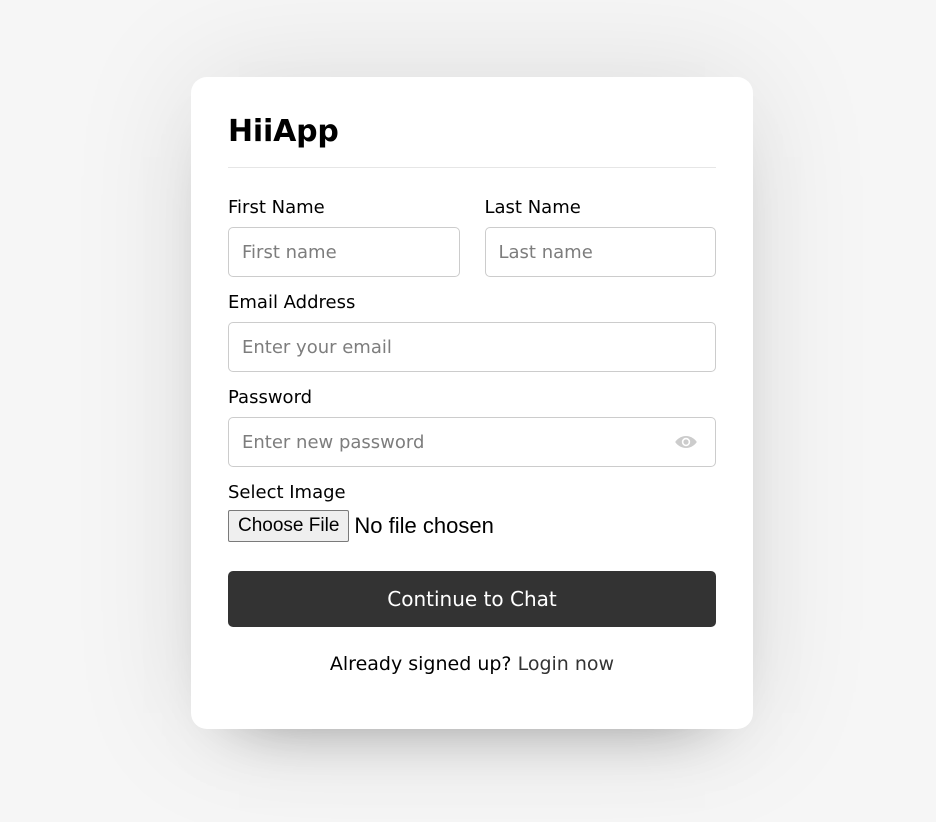 The height and width of the screenshot is (822, 936). Describe the element at coordinates (600, 252) in the screenshot. I see `last-name-input` at that location.